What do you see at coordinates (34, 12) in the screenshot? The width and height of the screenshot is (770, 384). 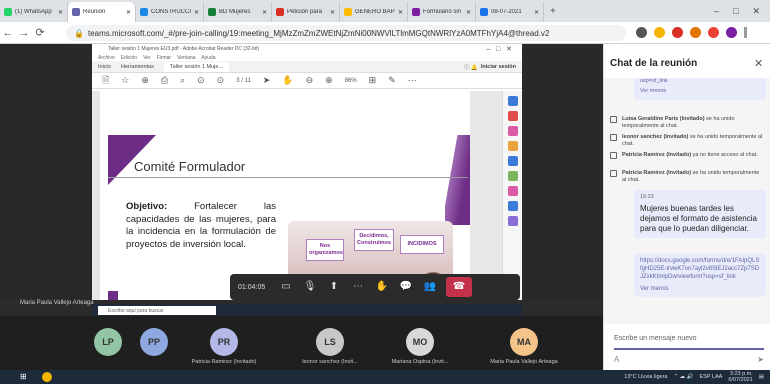 I see `browser-tab: (1) WhatsApp ✕` at bounding box center [34, 12].